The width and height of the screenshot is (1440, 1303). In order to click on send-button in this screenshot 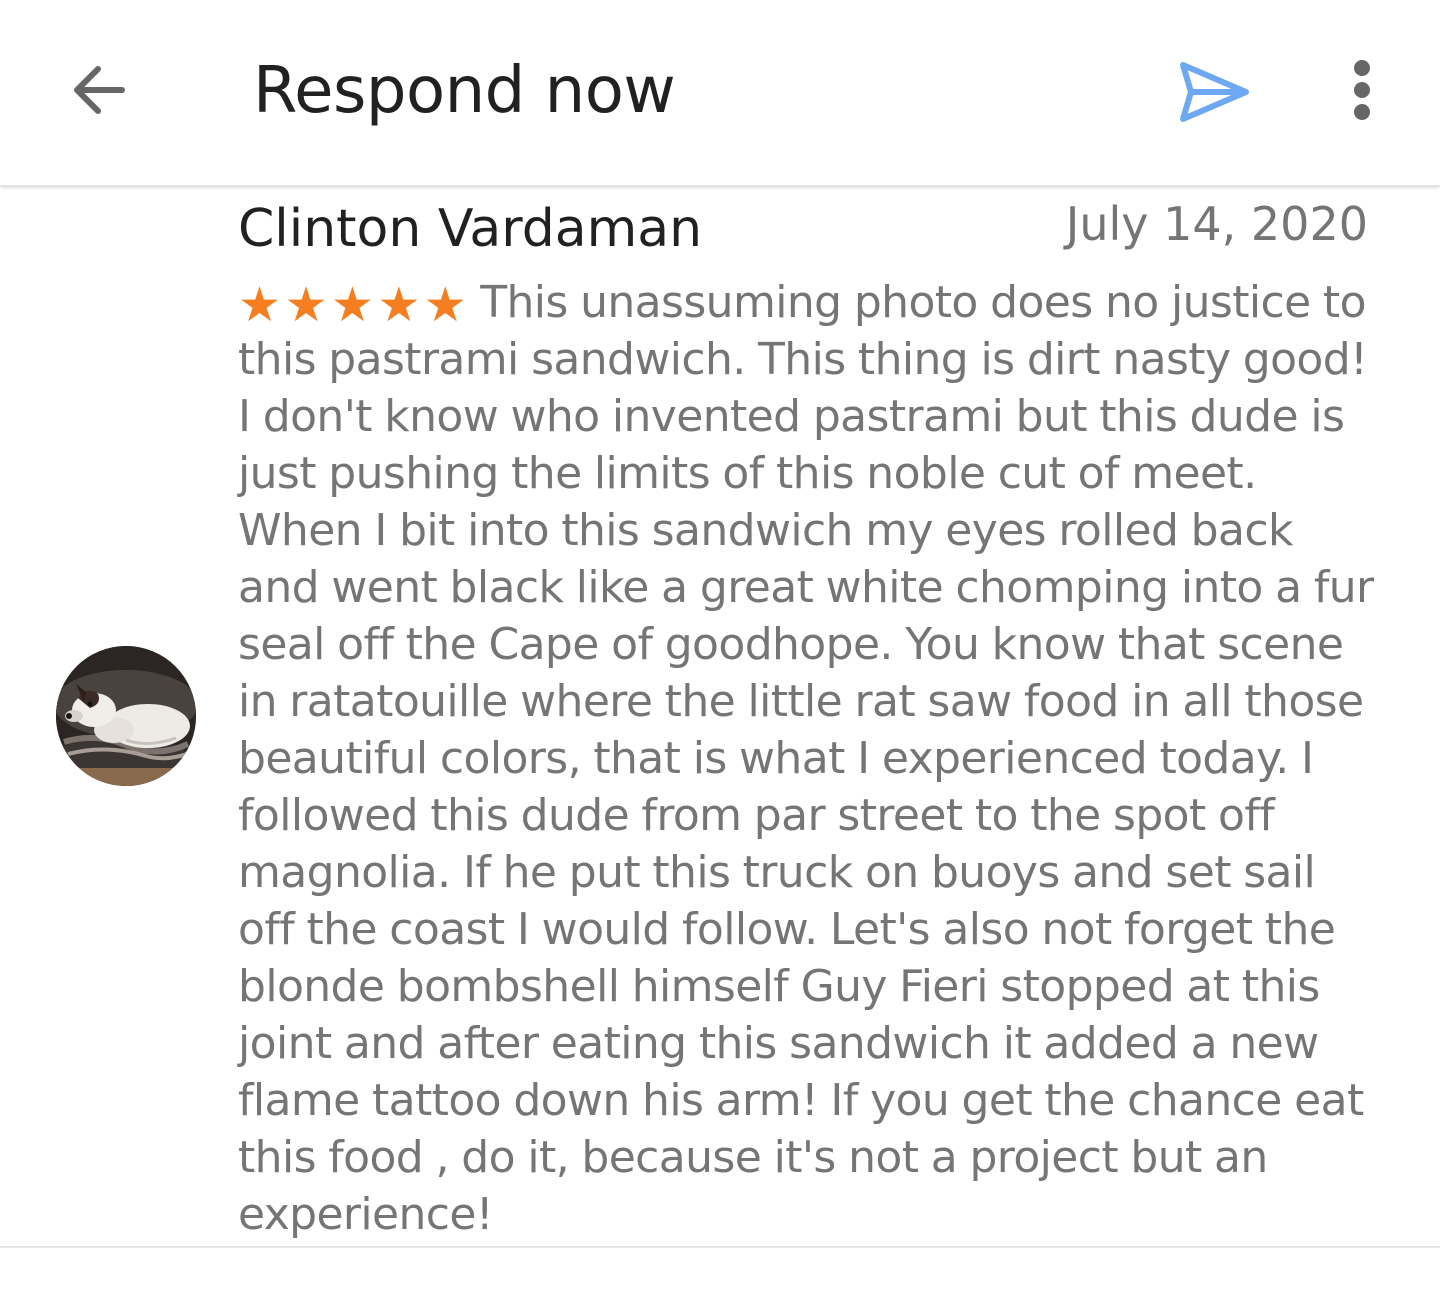, I will do `click(1215, 92)`.